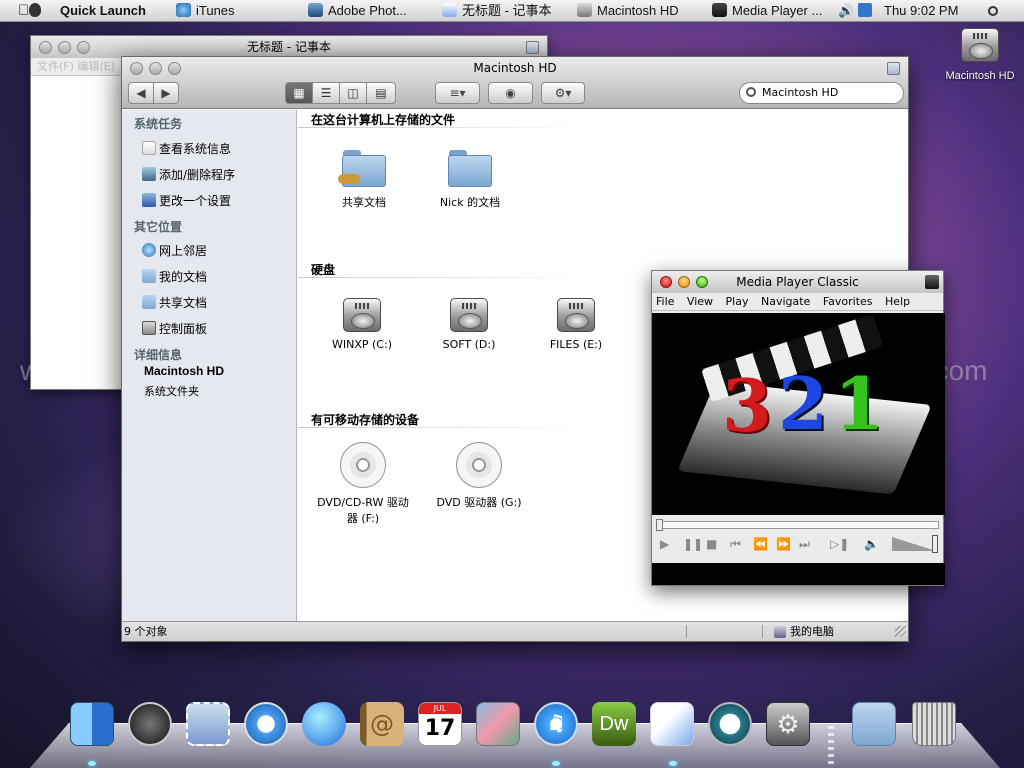  Describe the element at coordinates (470, 179) in the screenshot. I see `item-nick-documents: Nick 的文档` at that location.